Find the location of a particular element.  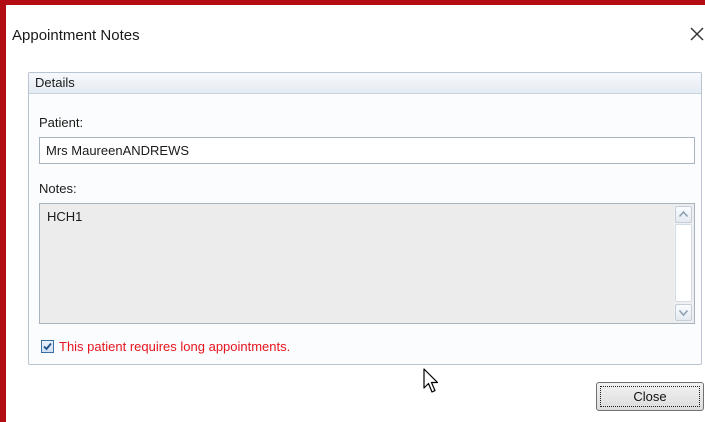

notes-scrollbar is located at coordinates (683, 263).